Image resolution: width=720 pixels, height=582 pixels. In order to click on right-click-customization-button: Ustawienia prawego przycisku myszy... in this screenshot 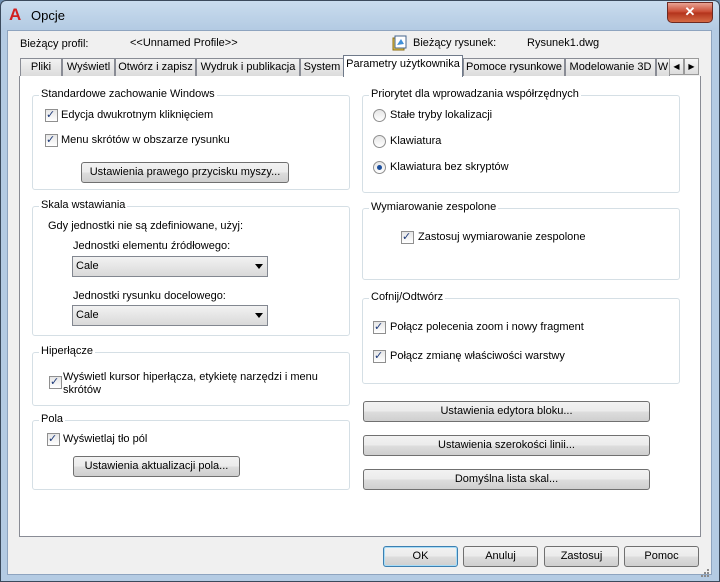, I will do `click(185, 172)`.